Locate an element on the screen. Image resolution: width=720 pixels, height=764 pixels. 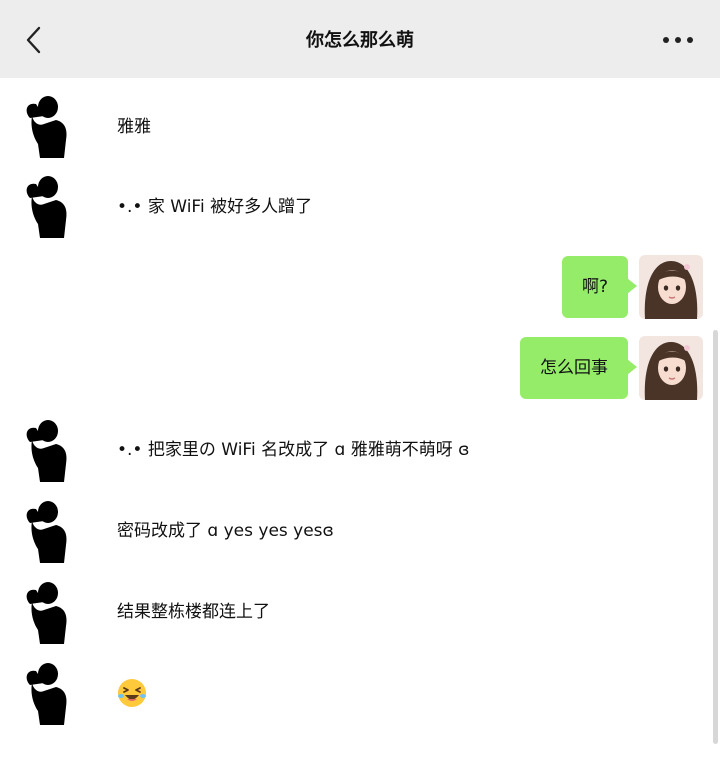
message-text: 结果整栋楼都连上了 is located at coordinates (193, 612).